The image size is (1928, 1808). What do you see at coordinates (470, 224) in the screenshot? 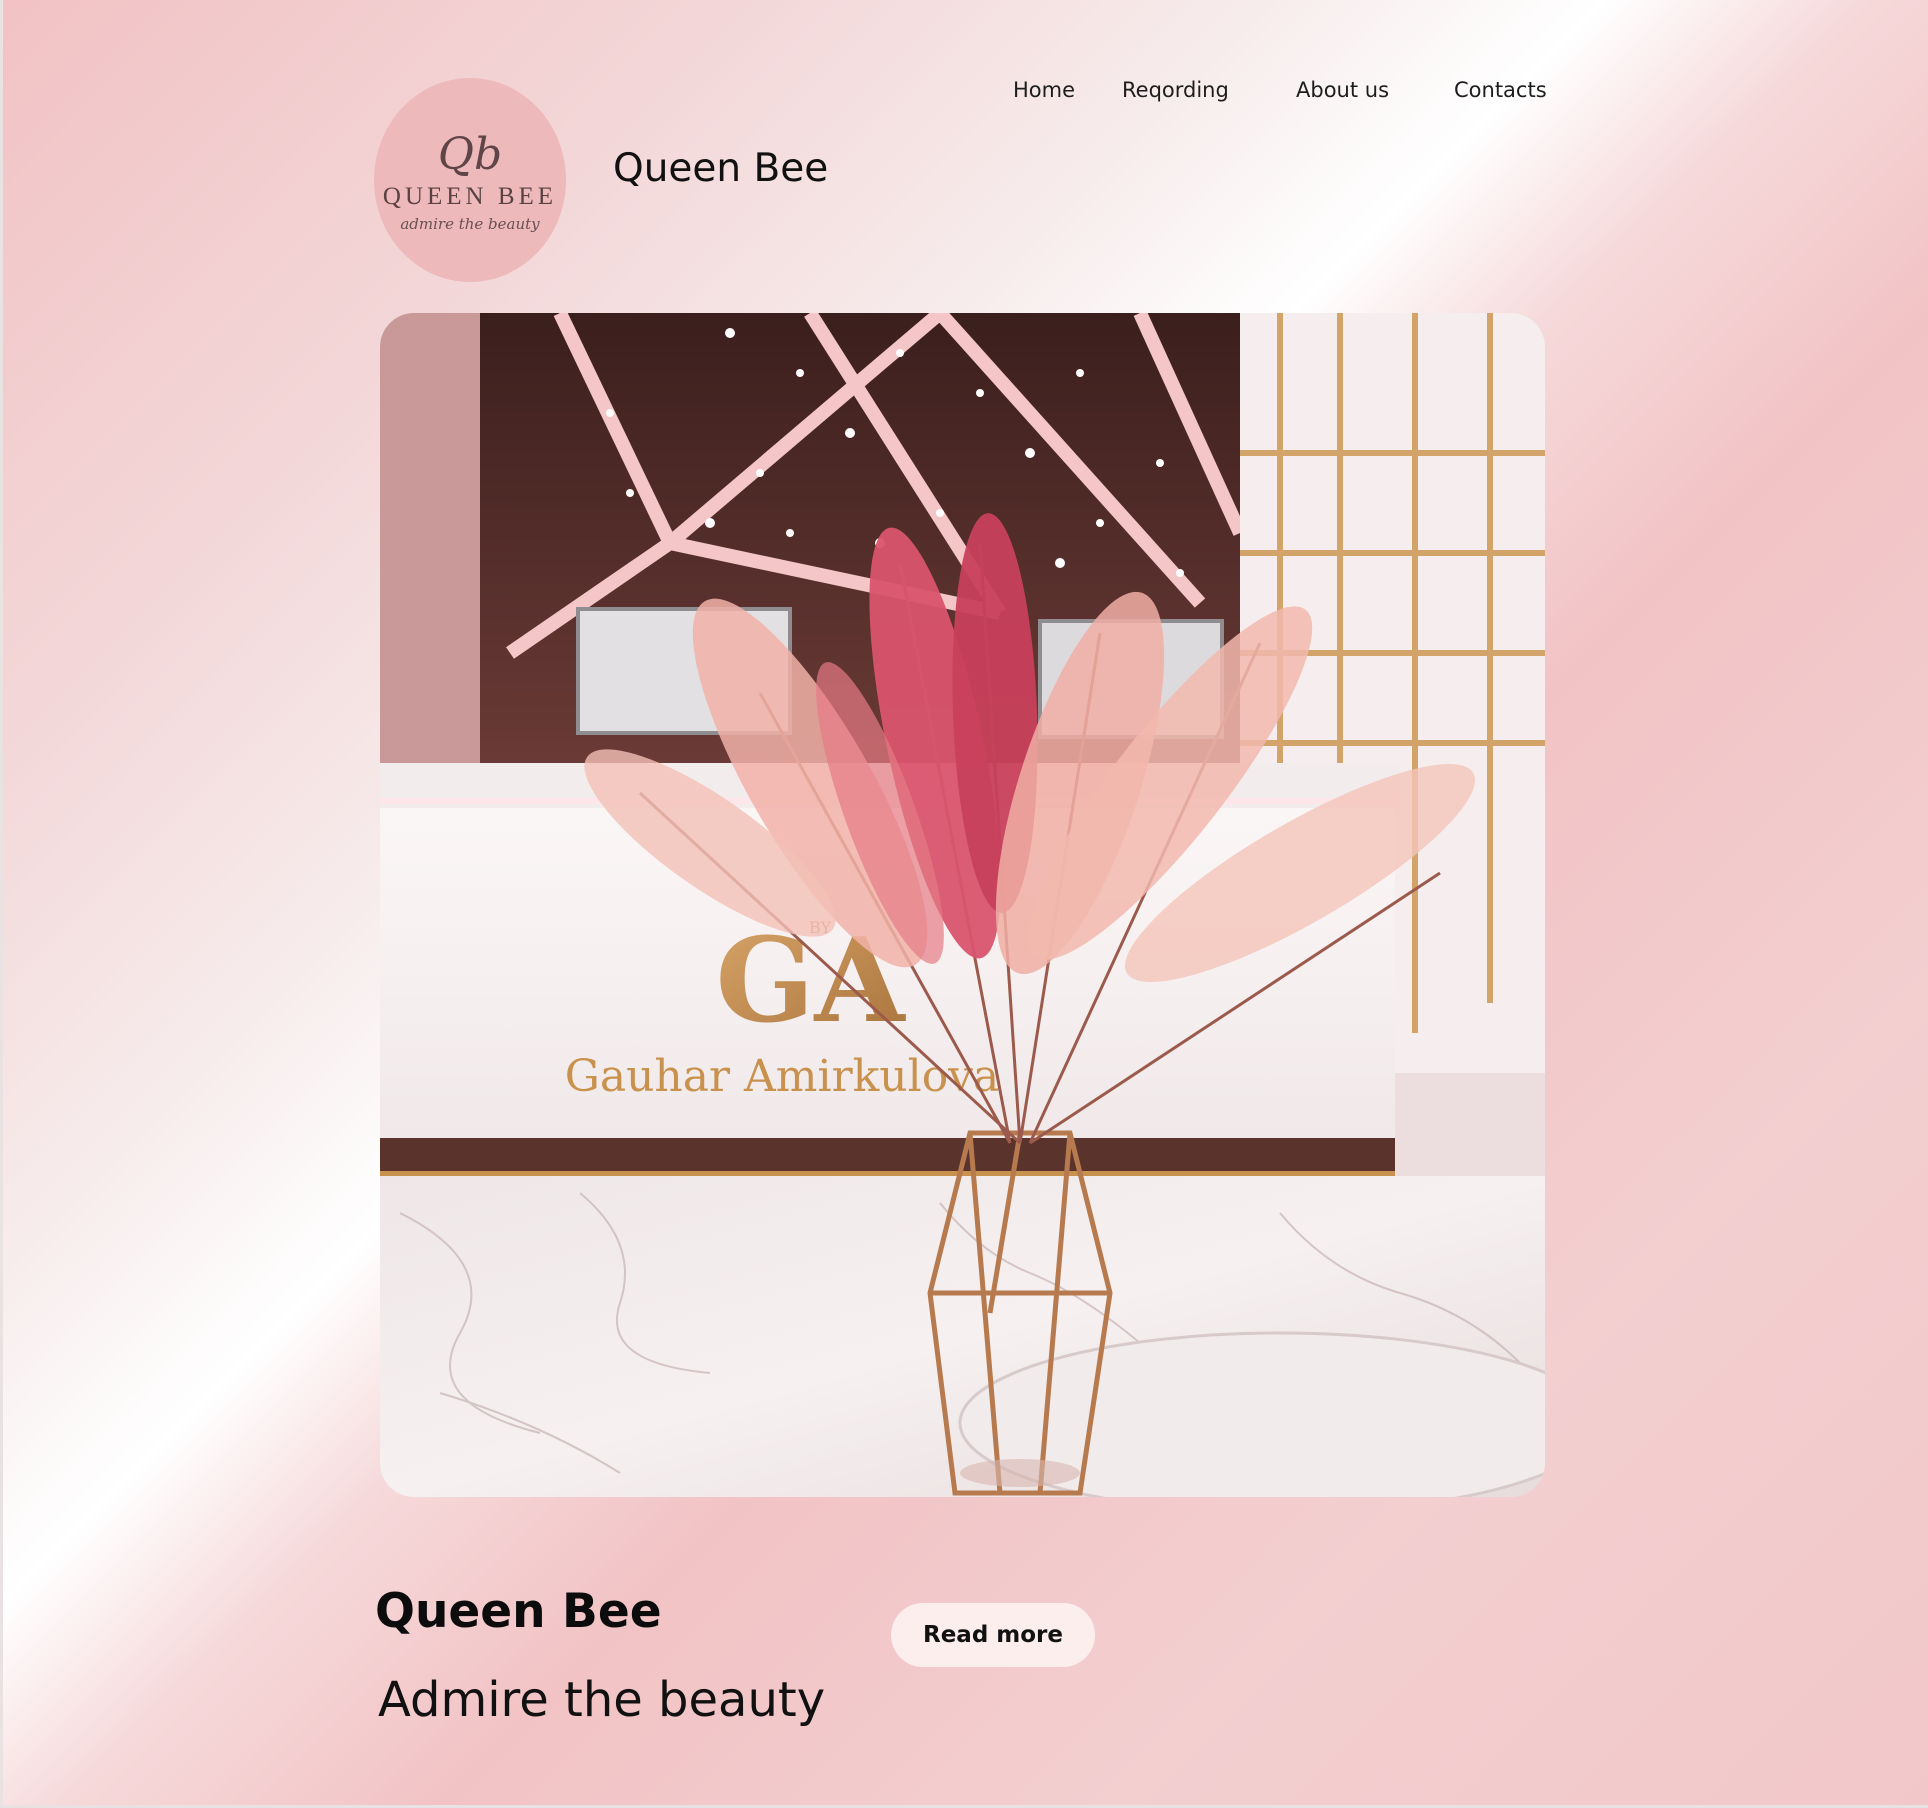
I see `logo-tagline: admire the beauty` at bounding box center [470, 224].